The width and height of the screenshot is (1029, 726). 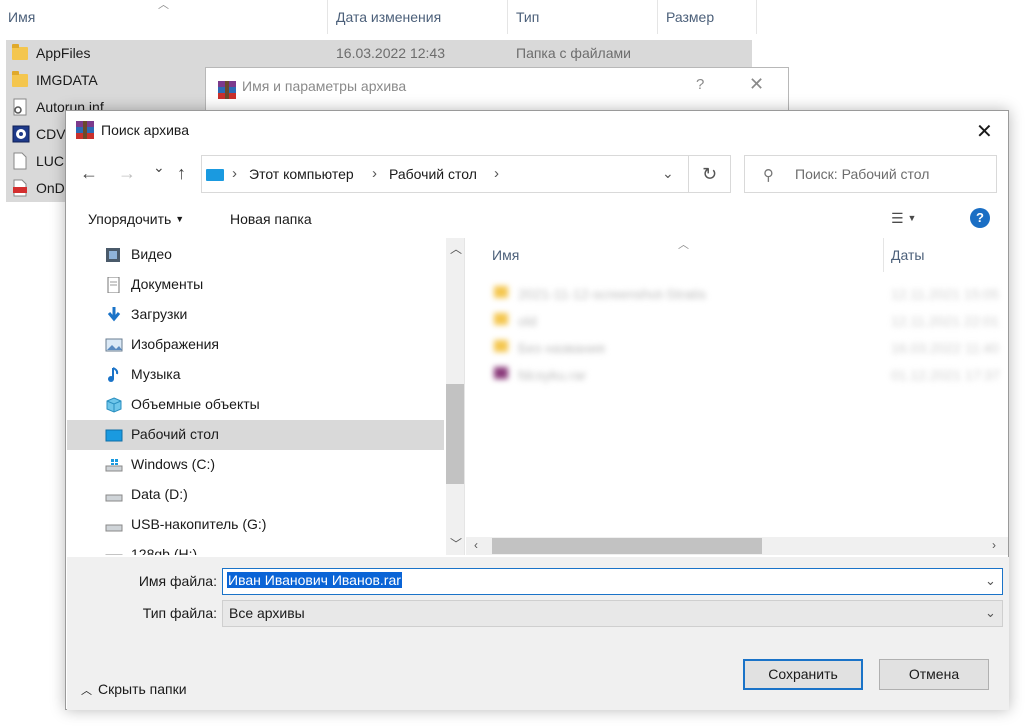 I want to click on explorer-column-header: Имя ︿ Дата изменения Тип Размер, so click(x=378, y=17).